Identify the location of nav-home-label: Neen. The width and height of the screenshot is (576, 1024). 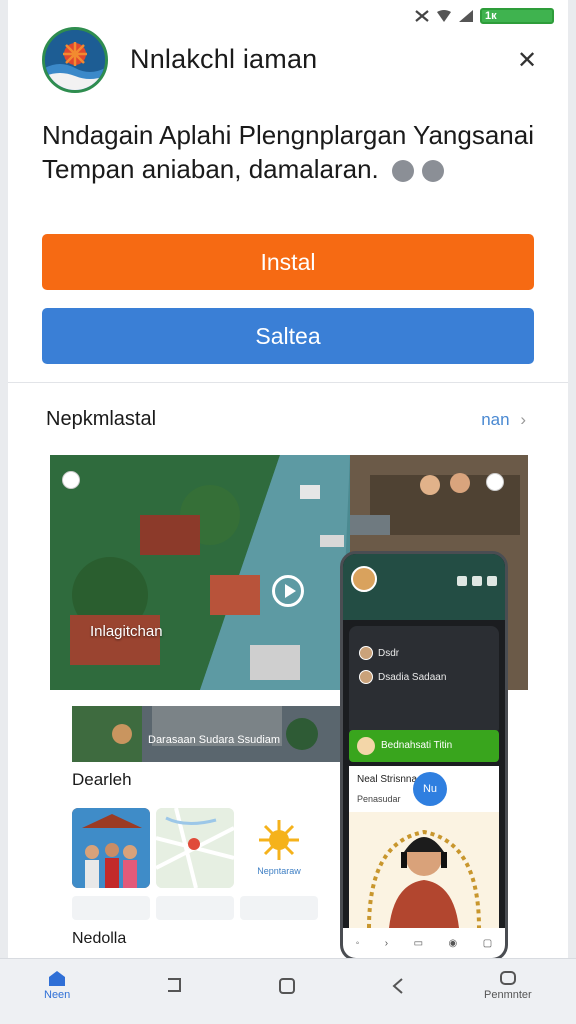
(57, 995).